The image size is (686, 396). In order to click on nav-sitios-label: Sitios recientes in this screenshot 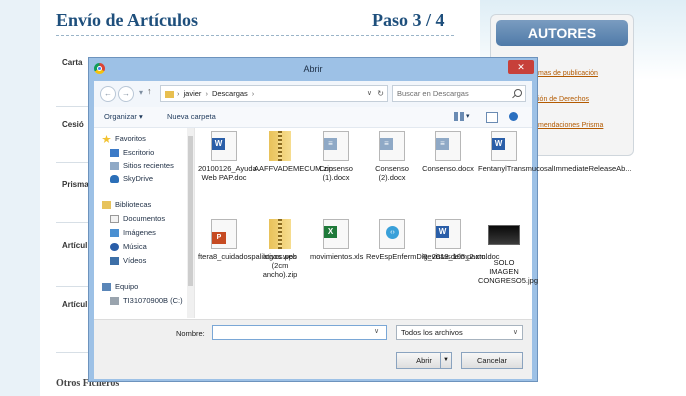, I will do `click(148, 165)`.